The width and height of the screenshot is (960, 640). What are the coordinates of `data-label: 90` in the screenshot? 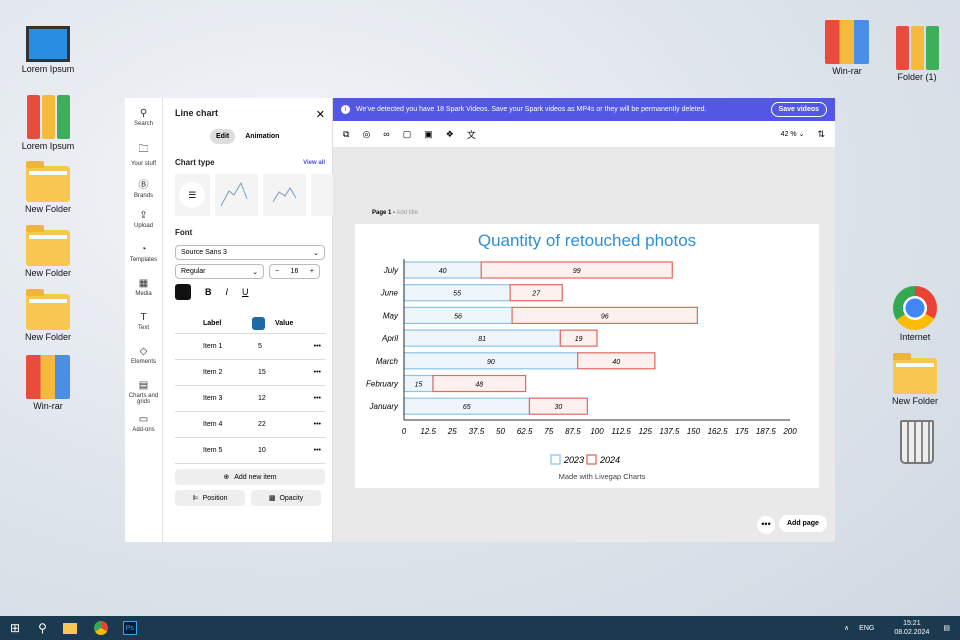 It's located at (491, 362).